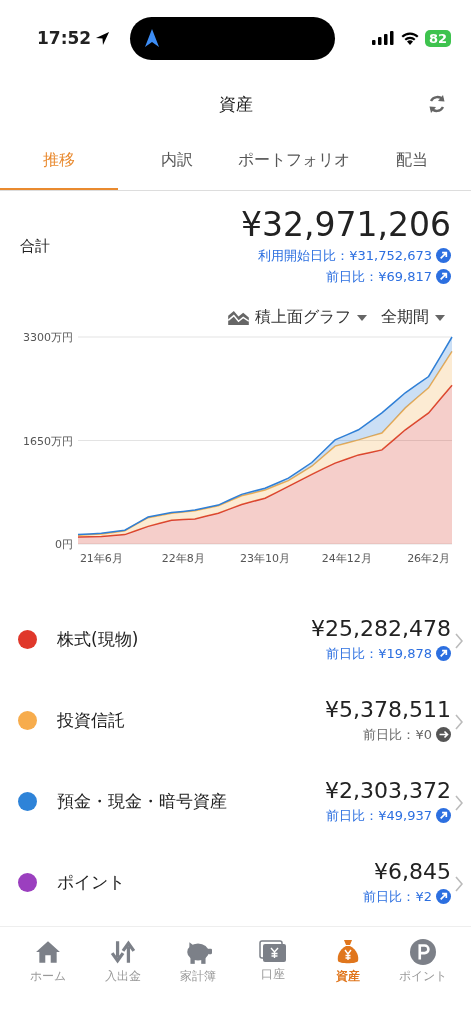  Describe the element at coordinates (235, 104) in the screenshot. I see `page-title: 資産` at that location.